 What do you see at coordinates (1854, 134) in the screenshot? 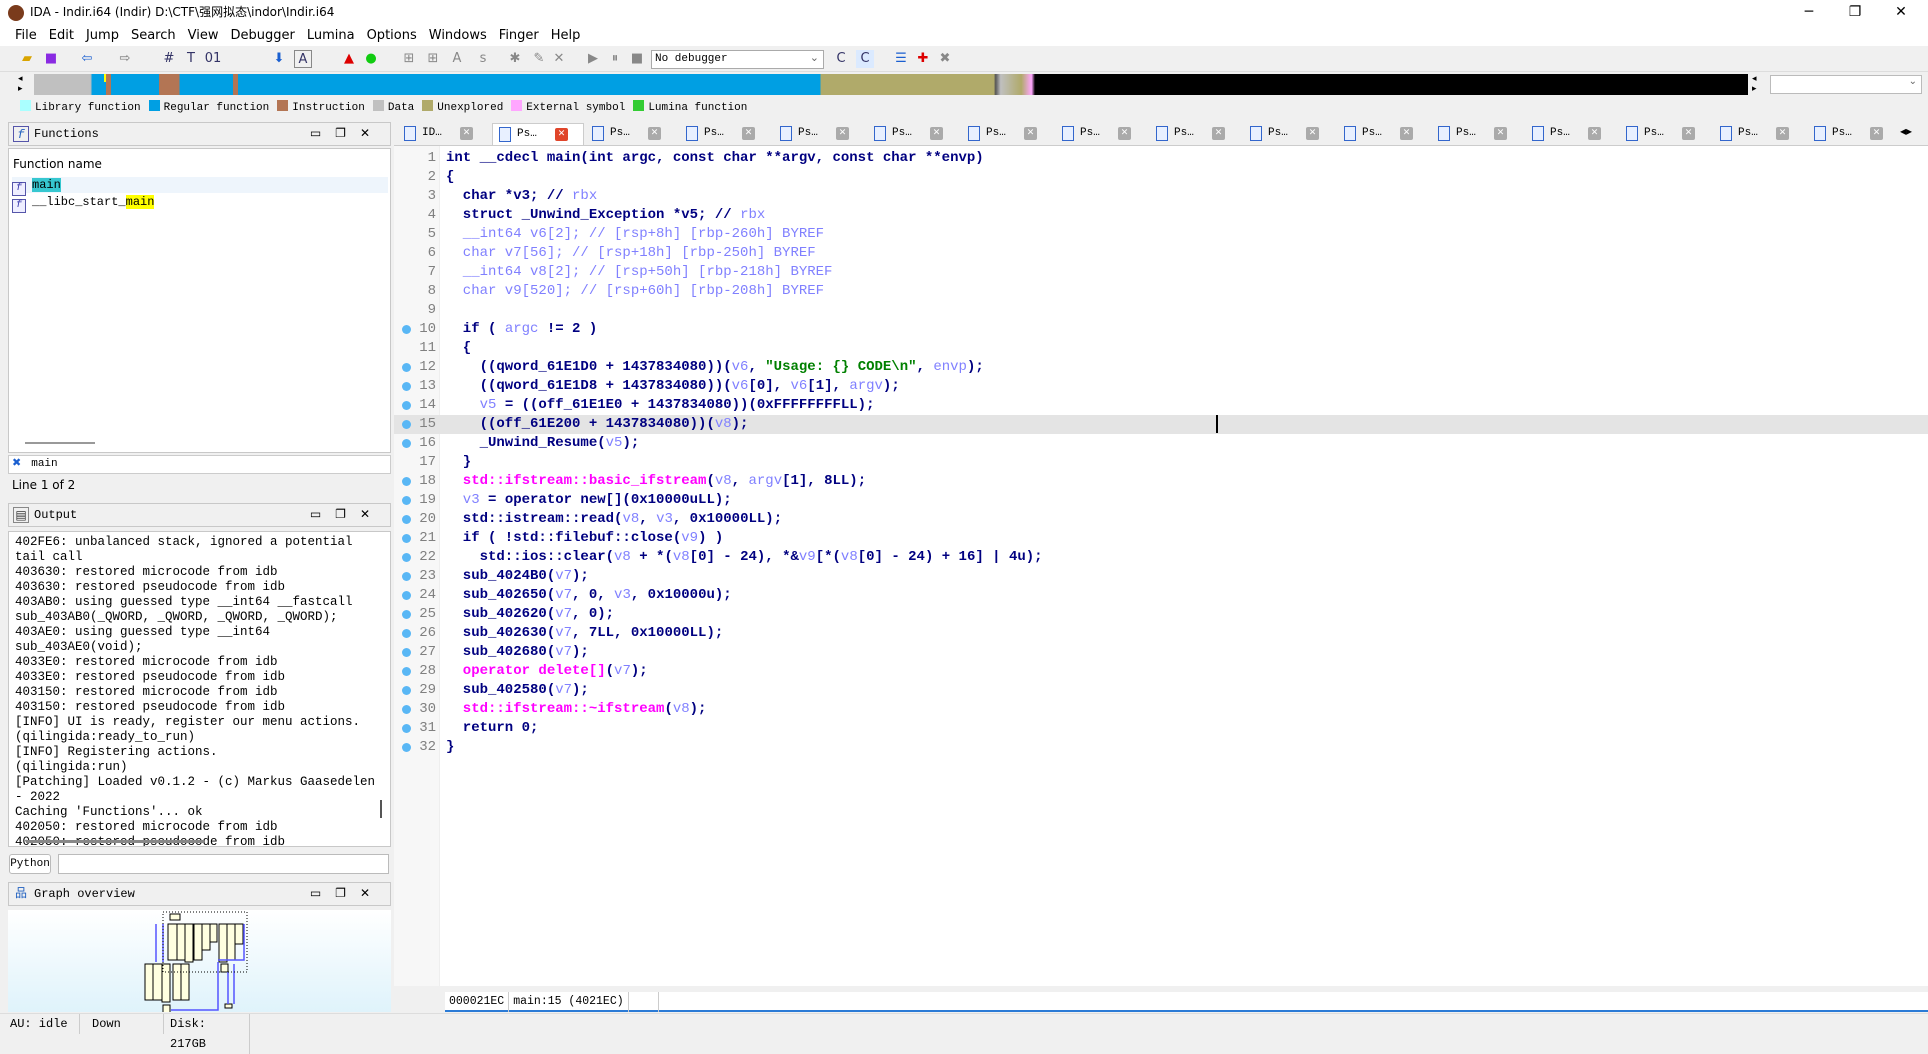
I see `tab-pseudocode-15: Ps… ✕` at bounding box center [1854, 134].